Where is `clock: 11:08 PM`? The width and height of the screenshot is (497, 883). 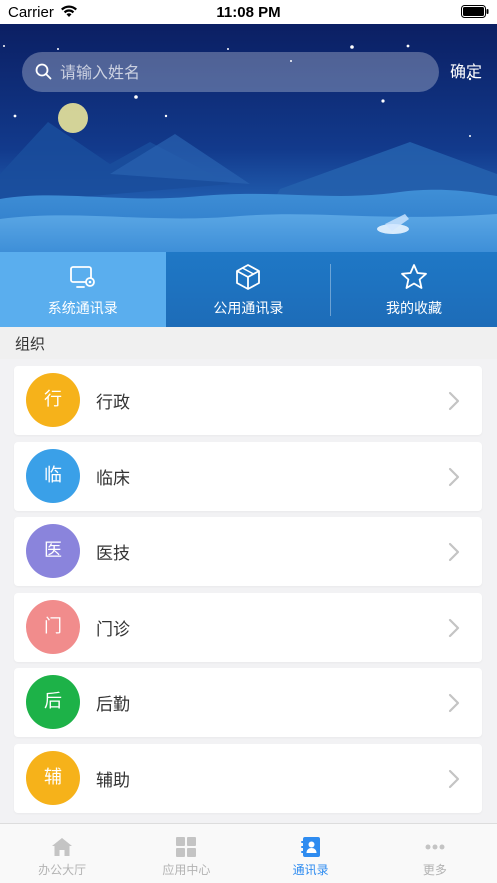
clock: 11:08 PM is located at coordinates (248, 12).